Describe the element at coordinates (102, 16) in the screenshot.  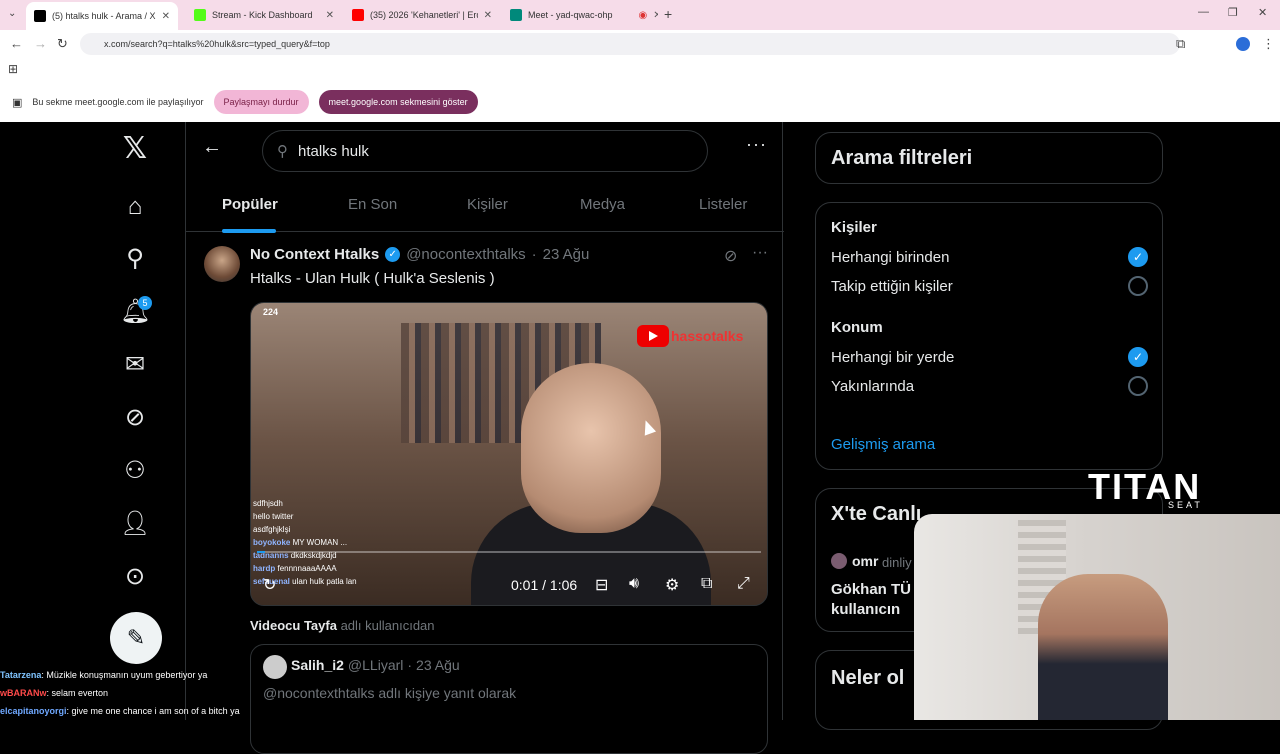
I see `tab-x-search: (5) htalks hulk - Arama / X ✕` at that location.